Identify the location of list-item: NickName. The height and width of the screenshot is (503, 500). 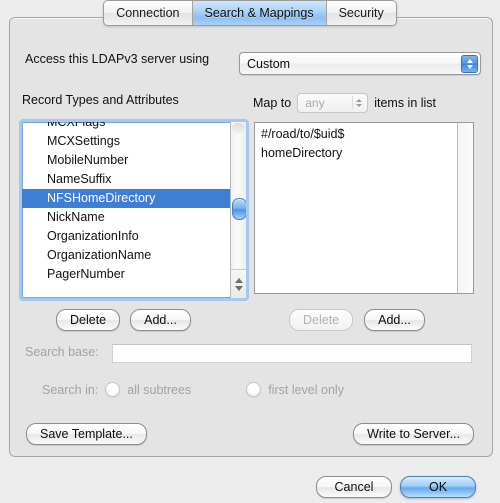
(134, 217).